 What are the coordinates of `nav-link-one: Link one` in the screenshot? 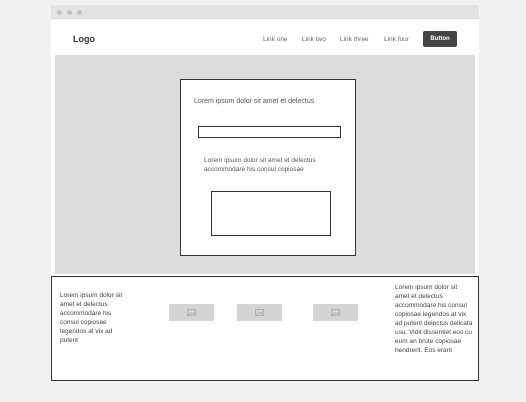 It's located at (275, 39).